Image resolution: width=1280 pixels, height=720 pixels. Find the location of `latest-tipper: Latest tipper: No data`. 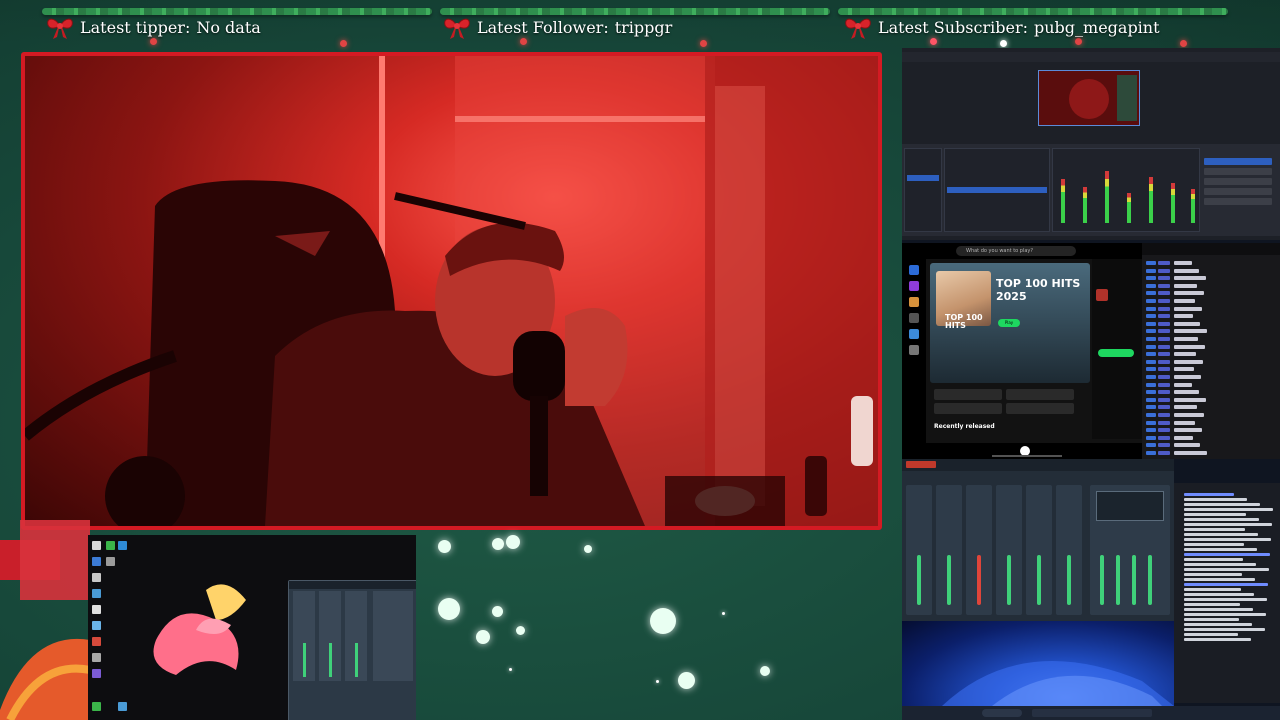

latest-tipper: Latest tipper: No data is located at coordinates (152, 27).